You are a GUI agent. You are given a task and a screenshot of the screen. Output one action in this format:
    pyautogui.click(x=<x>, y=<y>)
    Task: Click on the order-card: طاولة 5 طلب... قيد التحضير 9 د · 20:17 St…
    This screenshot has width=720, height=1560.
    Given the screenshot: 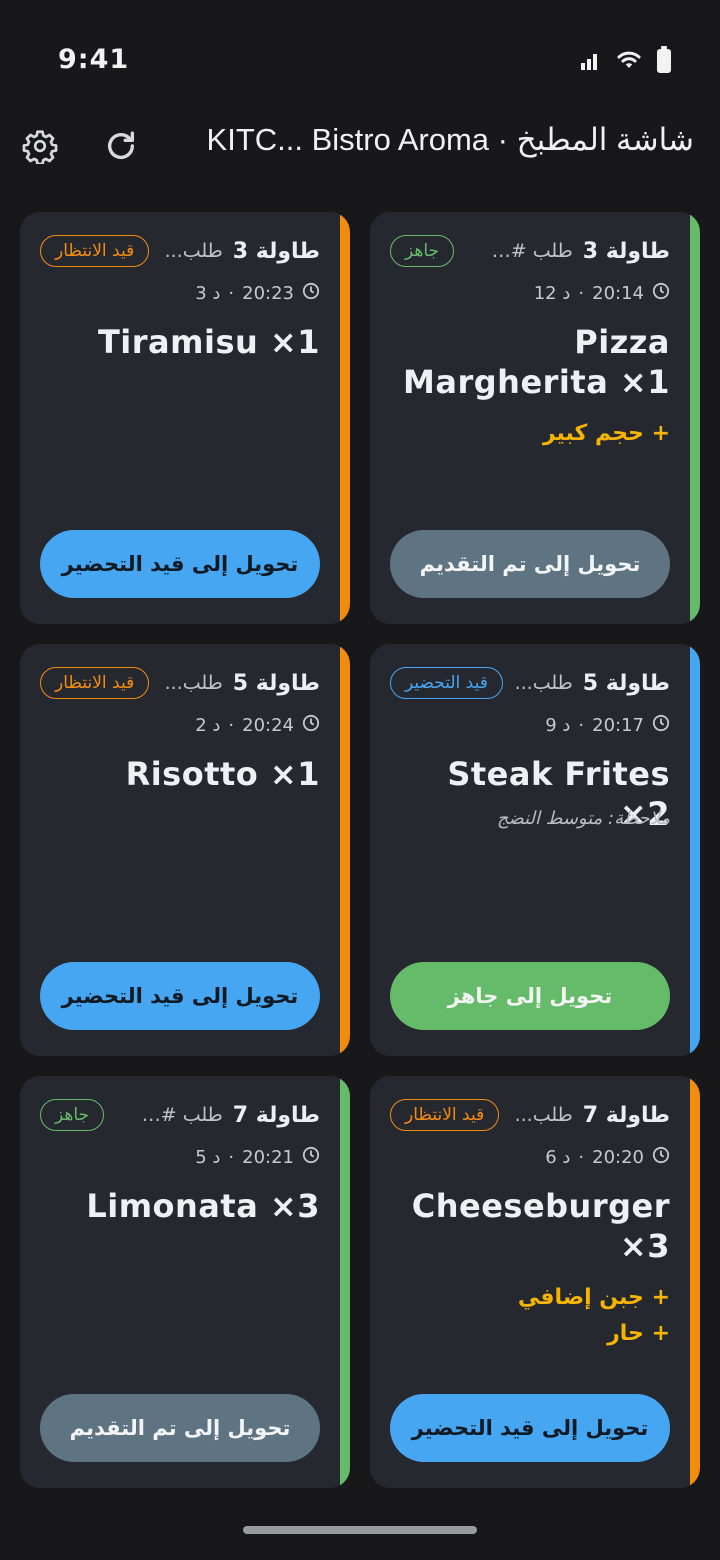 What is the action you would take?
    pyautogui.click(x=535, y=850)
    